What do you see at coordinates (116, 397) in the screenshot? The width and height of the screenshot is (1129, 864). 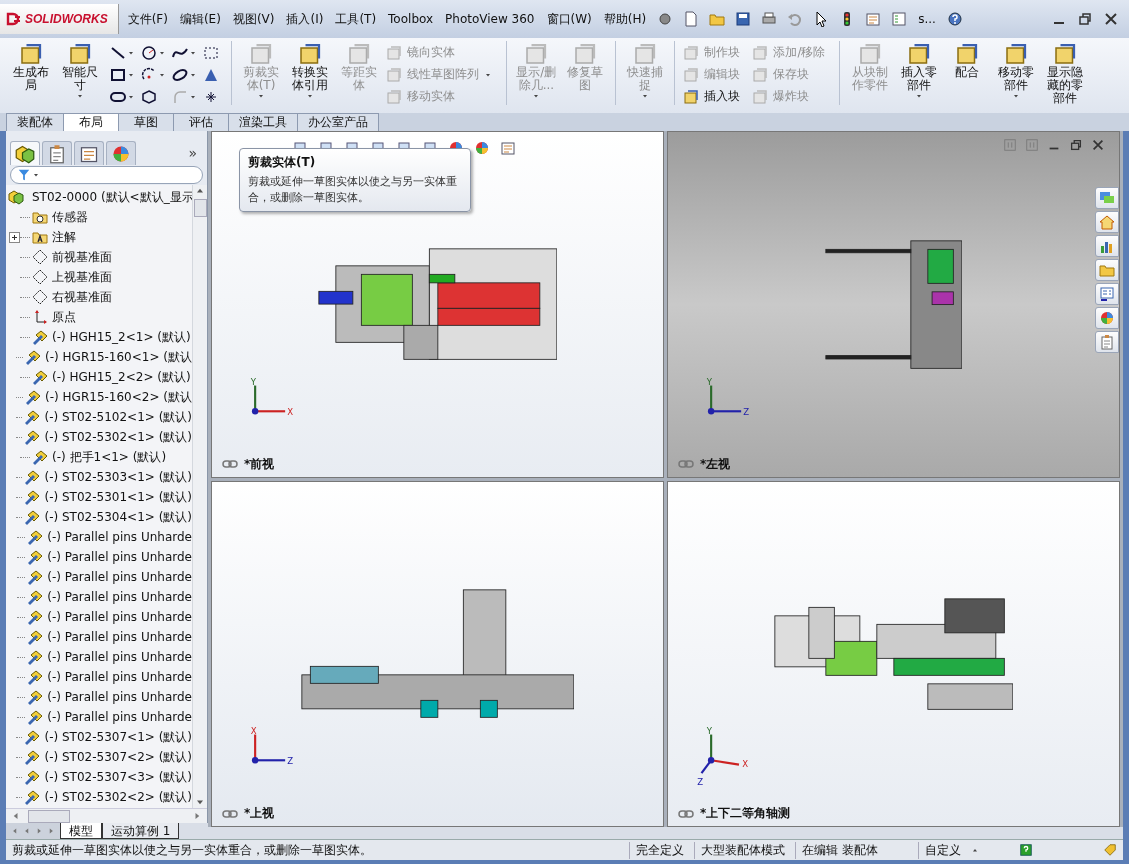 I see `tree-item: (-) HGR15-160<2> (默认` at bounding box center [116, 397].